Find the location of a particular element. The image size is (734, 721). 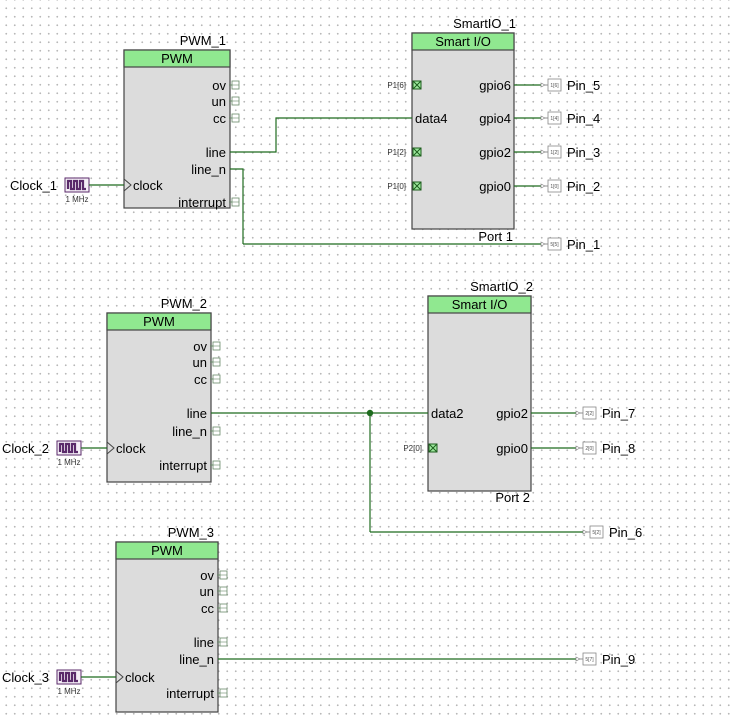

fixed-port-label: P1[6] is located at coordinates (396, 85).